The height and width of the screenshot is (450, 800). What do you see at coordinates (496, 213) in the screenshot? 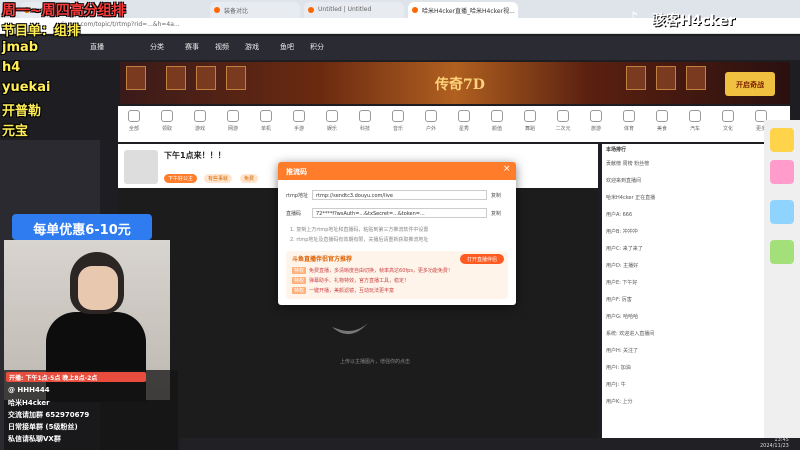
I see `copy-key-button: 复制` at bounding box center [496, 213].